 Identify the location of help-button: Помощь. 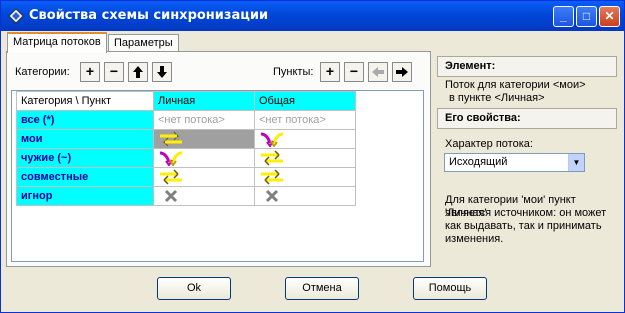
(450, 288).